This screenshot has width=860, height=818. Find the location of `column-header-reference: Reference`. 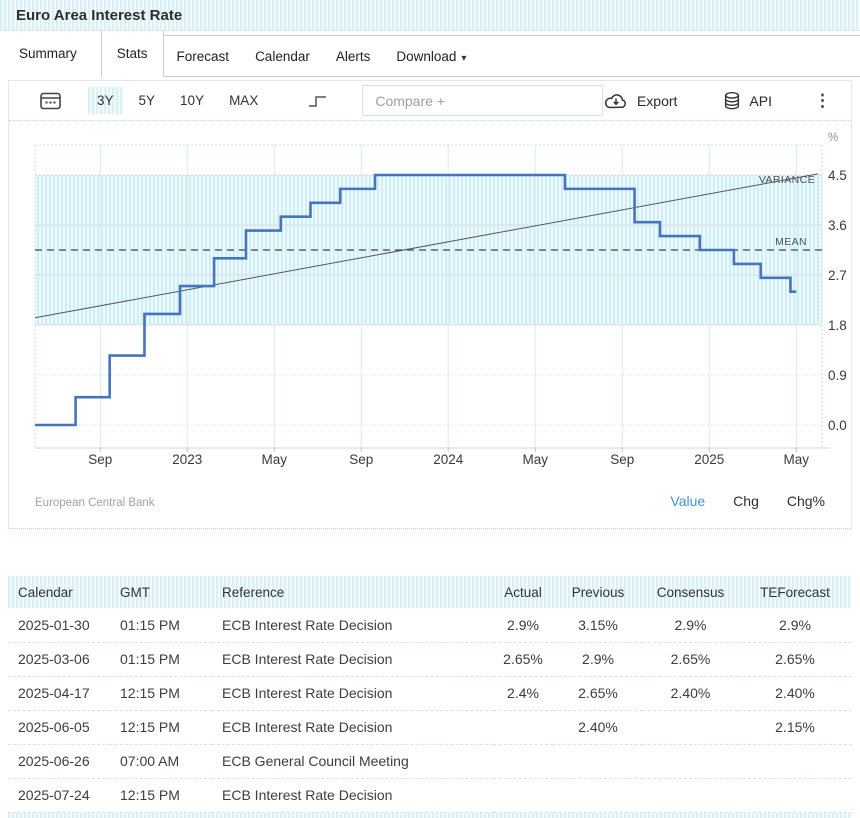

column-header-reference: Reference is located at coordinates (352, 592).